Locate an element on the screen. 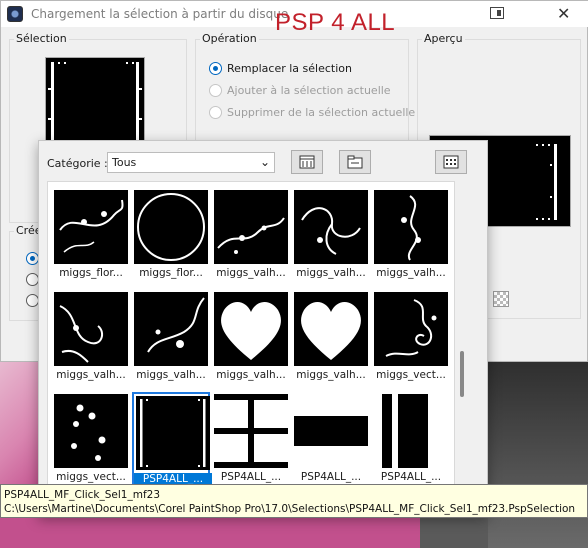 Image resolution: width=588 pixels, height=548 pixels. edit-paths-icon is located at coordinates (307, 162).